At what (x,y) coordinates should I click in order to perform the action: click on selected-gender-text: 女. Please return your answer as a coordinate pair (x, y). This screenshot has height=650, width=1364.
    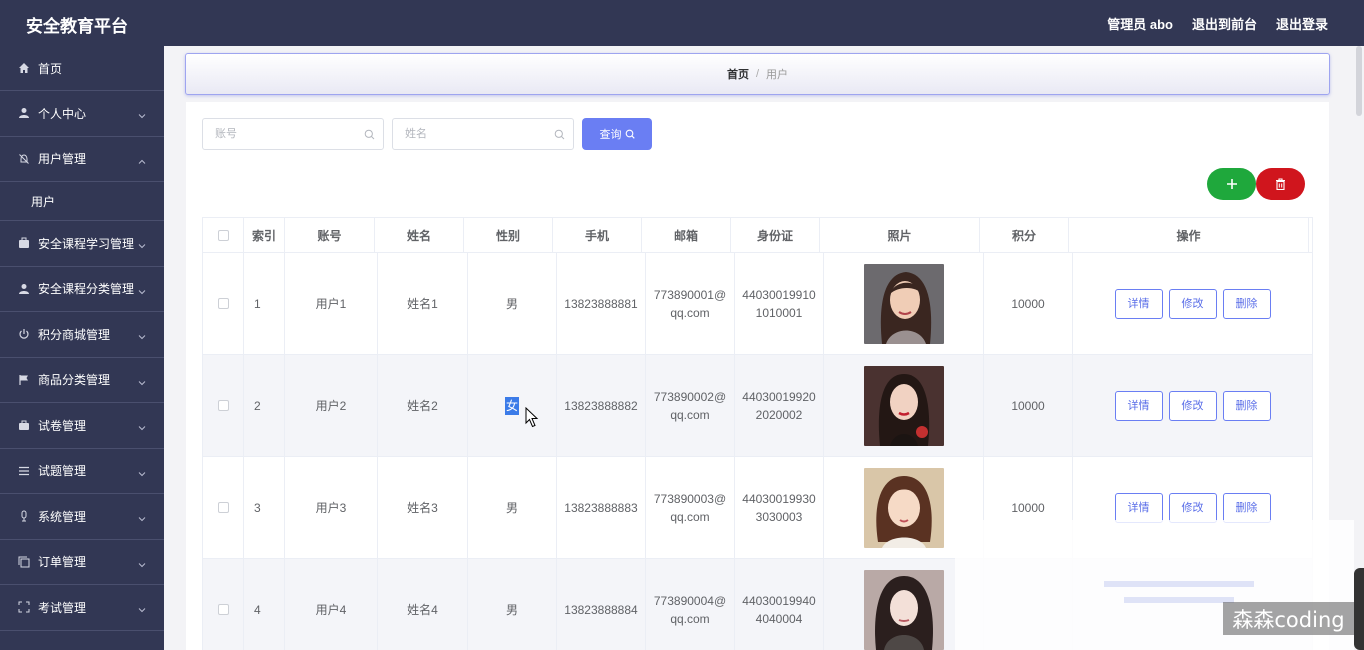
    Looking at the image, I should click on (511, 405).